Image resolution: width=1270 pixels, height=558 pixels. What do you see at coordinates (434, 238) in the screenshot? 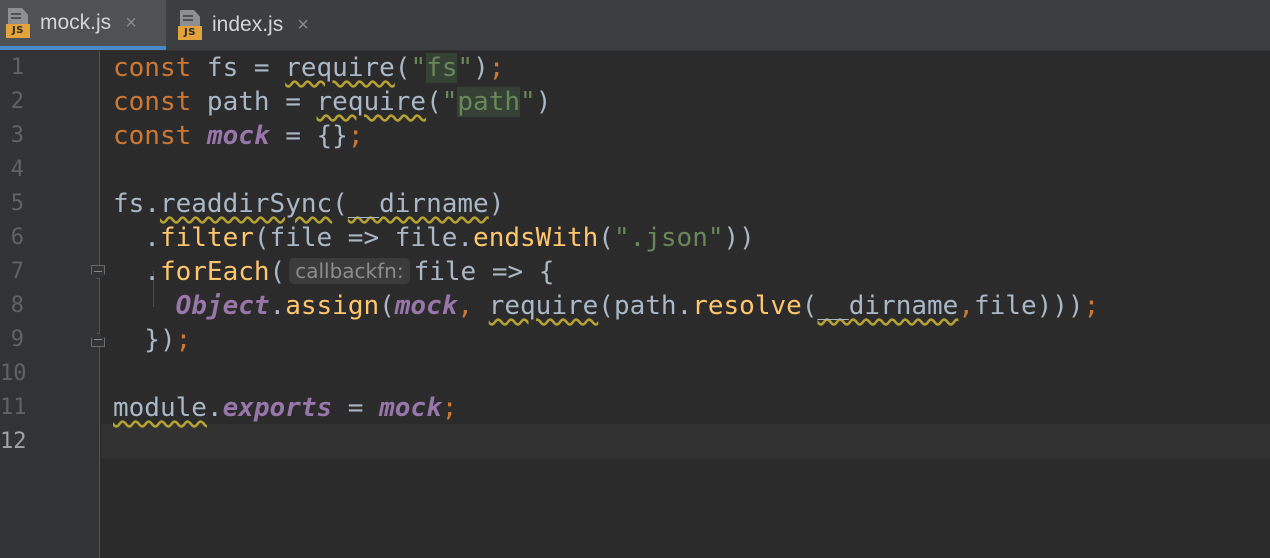
I see `code-line-6: .filter(file => file.endsWith(".json"))` at bounding box center [434, 238].